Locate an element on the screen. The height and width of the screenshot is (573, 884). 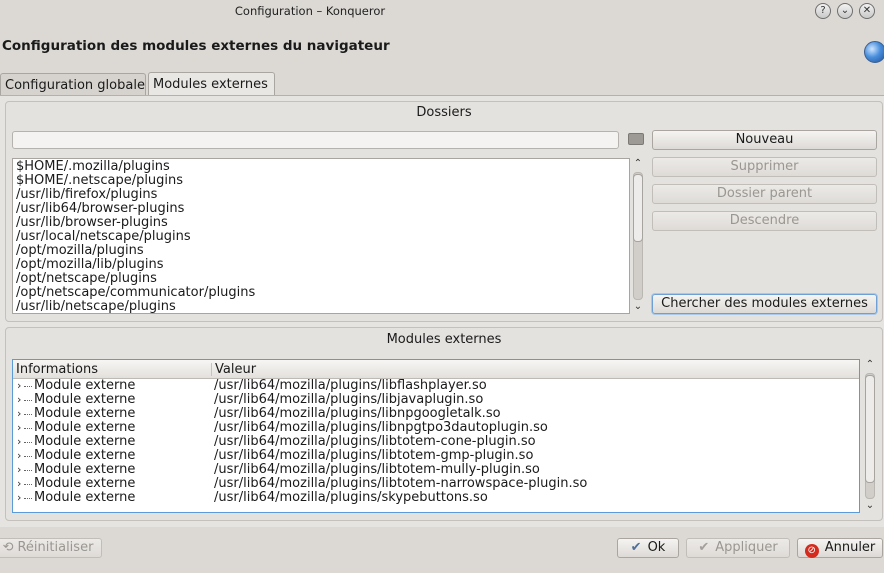
ok-label: Ok is located at coordinates (656, 547).